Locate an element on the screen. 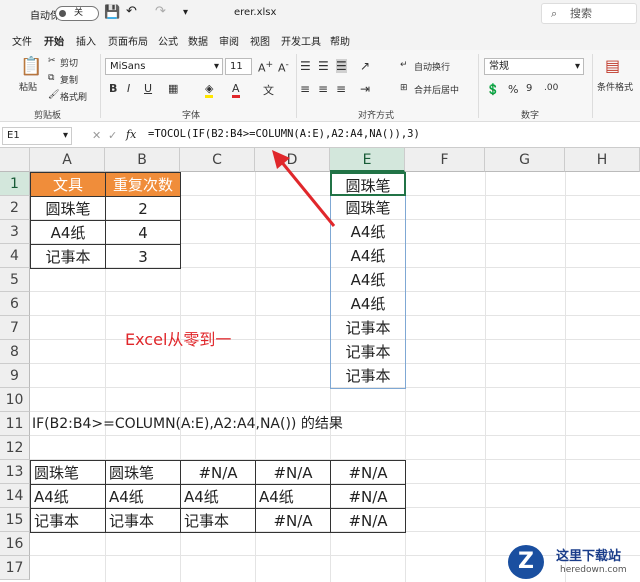 This screenshot has width=640, height=582. align-bottom-icon: ☰ is located at coordinates (341, 66).